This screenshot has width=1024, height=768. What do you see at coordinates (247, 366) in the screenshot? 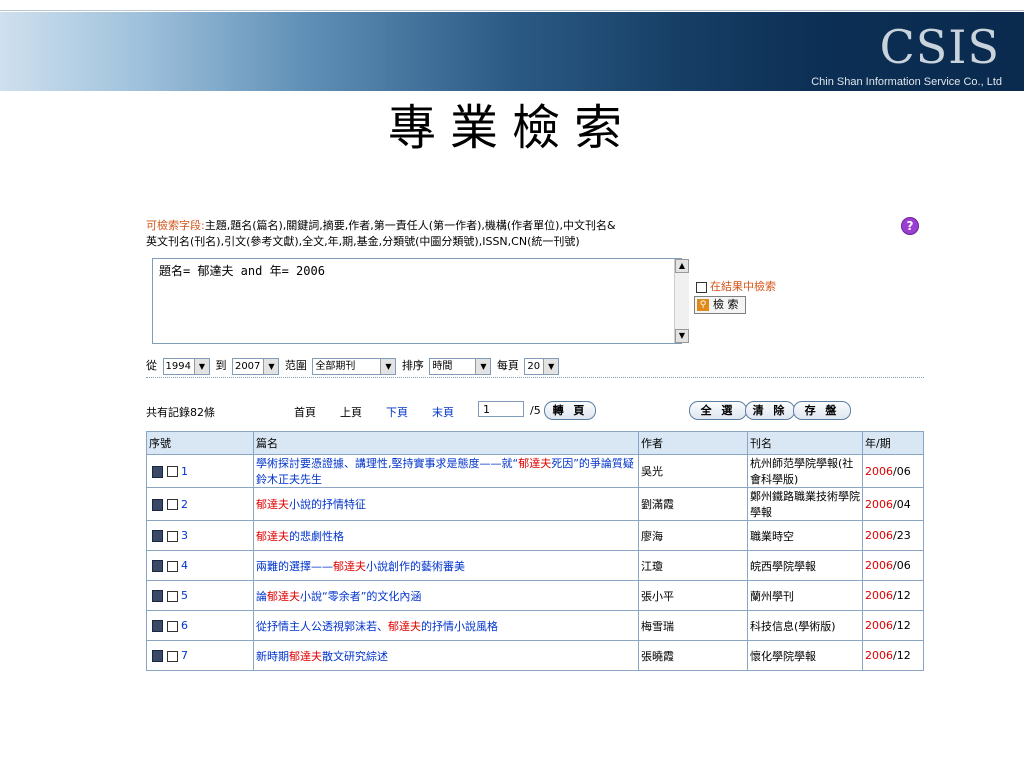
I see `to-year-value: 2007` at bounding box center [247, 366].